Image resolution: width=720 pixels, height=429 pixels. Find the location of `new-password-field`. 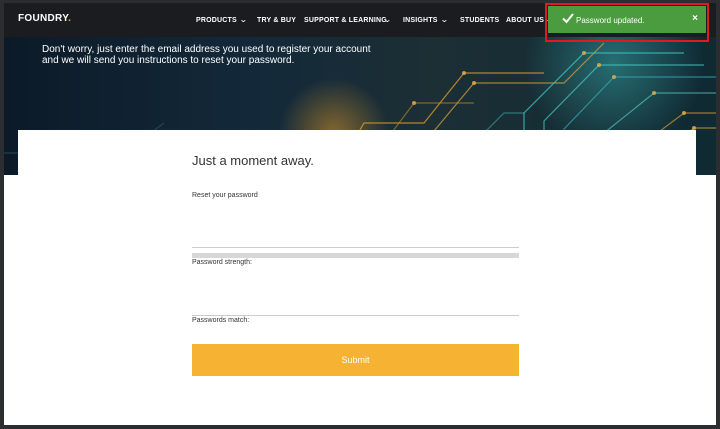

new-password-field is located at coordinates (355, 241).